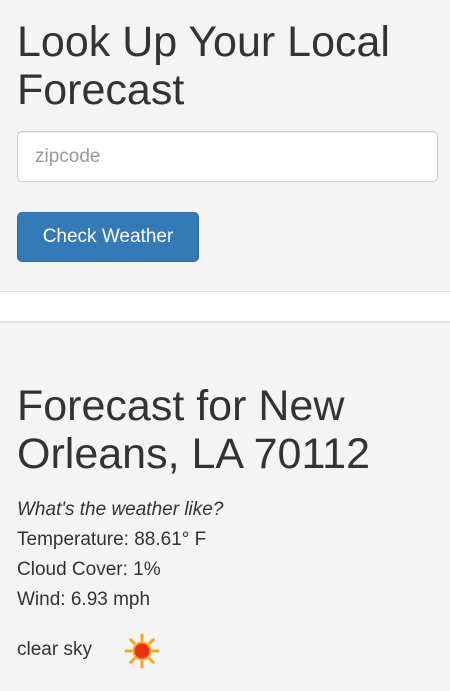 The width and height of the screenshot is (450, 691). What do you see at coordinates (120, 509) in the screenshot?
I see `weather-question: What's the weather like?` at bounding box center [120, 509].